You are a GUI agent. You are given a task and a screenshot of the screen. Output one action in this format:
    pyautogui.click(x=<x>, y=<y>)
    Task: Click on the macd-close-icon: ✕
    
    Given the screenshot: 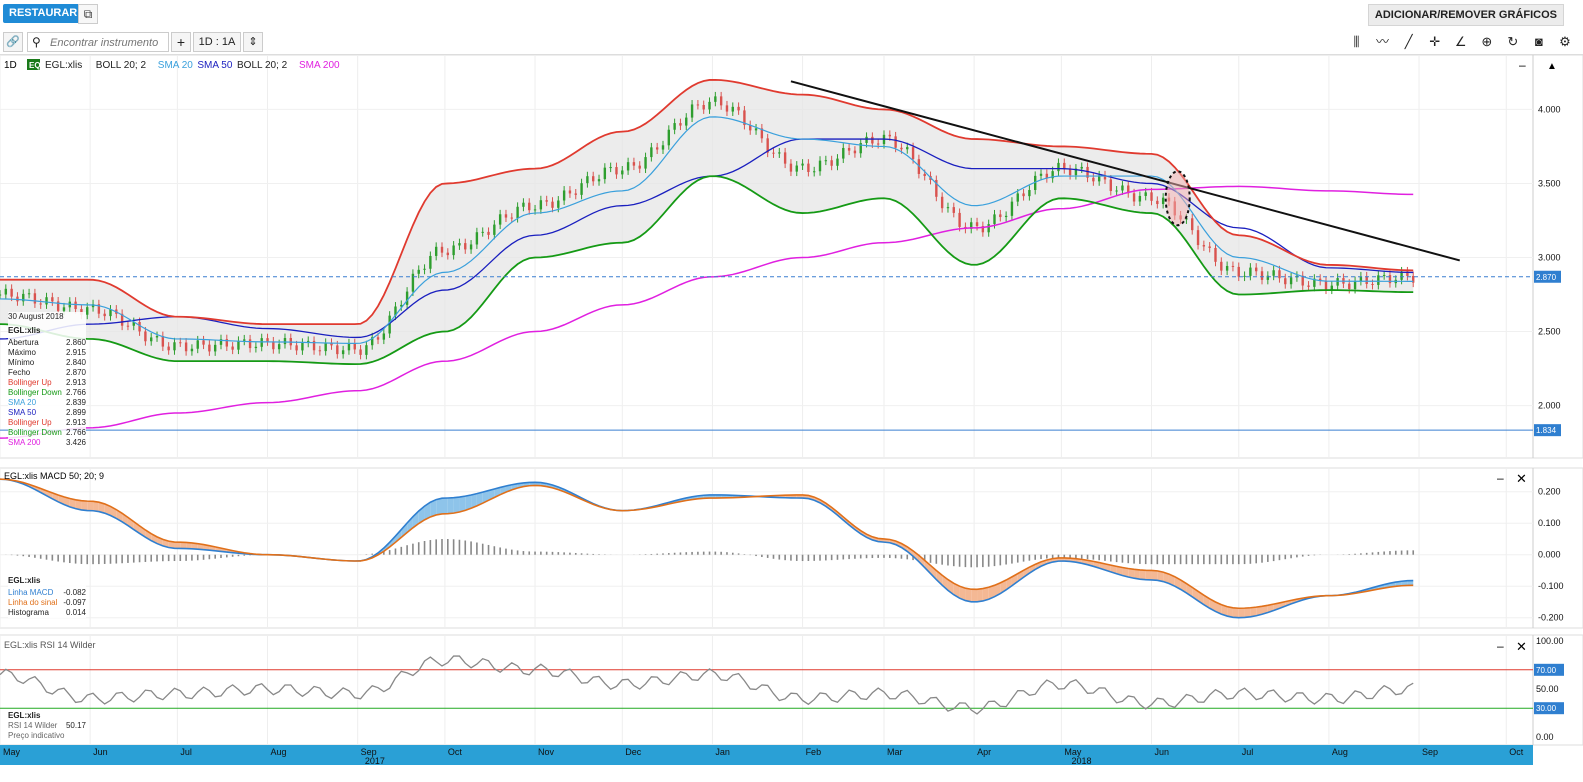 What is the action you would take?
    pyautogui.click(x=1521, y=478)
    